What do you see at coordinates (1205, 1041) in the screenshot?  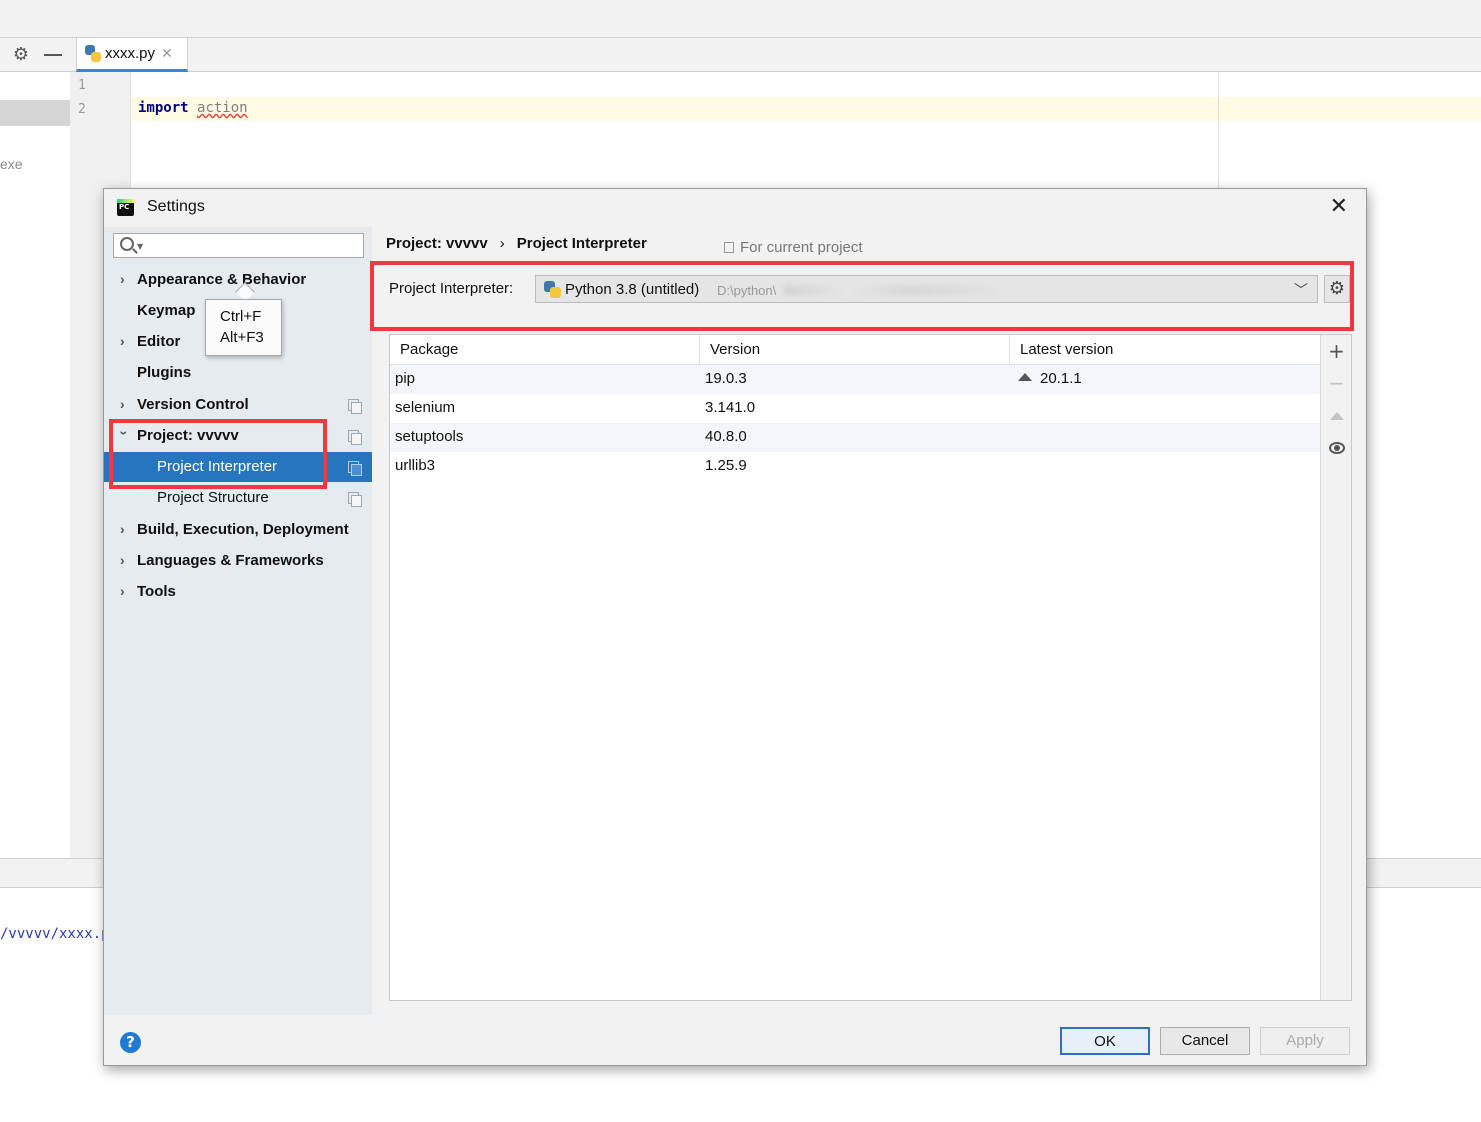 I see `cancel-button: Cancel` at bounding box center [1205, 1041].